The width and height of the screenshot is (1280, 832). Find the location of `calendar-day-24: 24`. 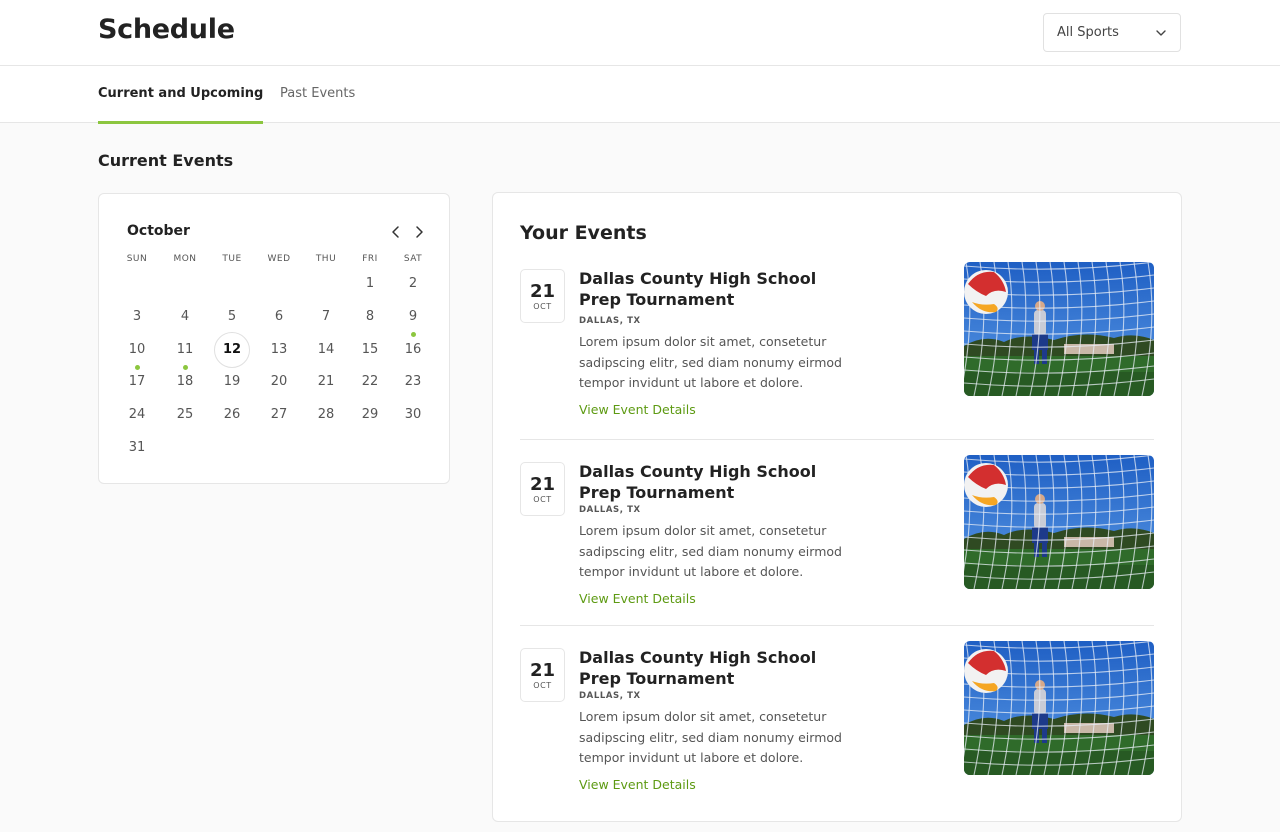

calendar-day-24: 24 is located at coordinates (137, 415).